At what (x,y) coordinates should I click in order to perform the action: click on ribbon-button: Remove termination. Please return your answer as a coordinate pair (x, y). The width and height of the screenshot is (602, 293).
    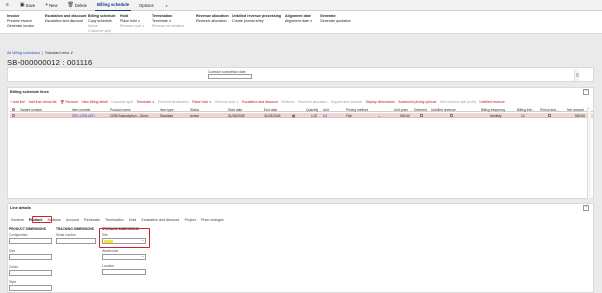
    Looking at the image, I should click on (168, 26).